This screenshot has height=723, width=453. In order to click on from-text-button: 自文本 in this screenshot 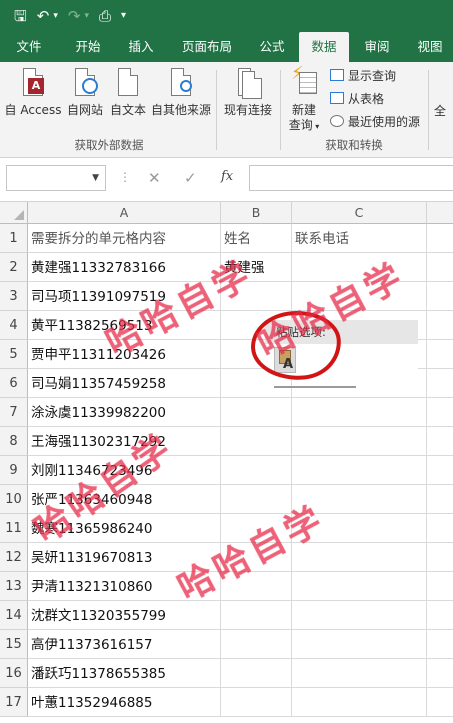, I will do `click(128, 92)`.